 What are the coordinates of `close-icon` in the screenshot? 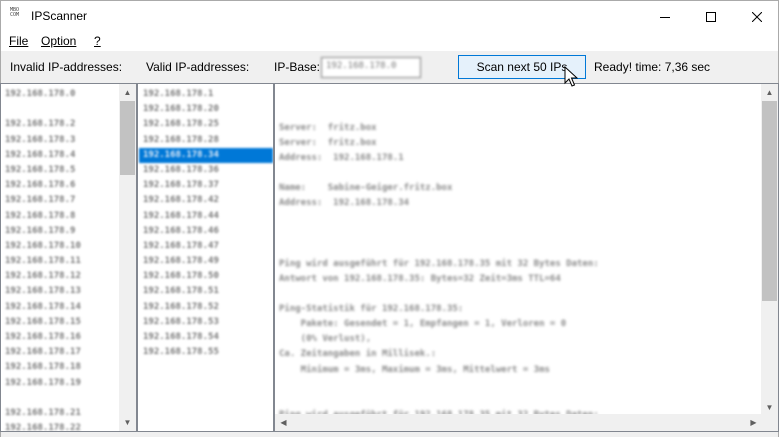 It's located at (757, 16).